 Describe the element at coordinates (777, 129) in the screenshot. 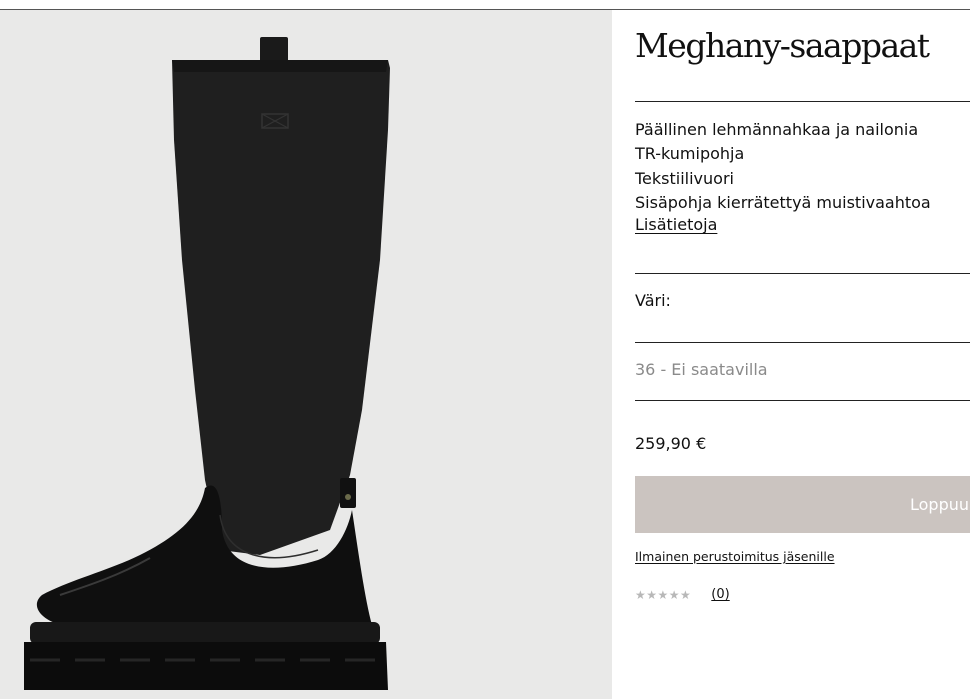

I see `feature-item: Päällinen lehmännahkaa ja nailonia` at that location.